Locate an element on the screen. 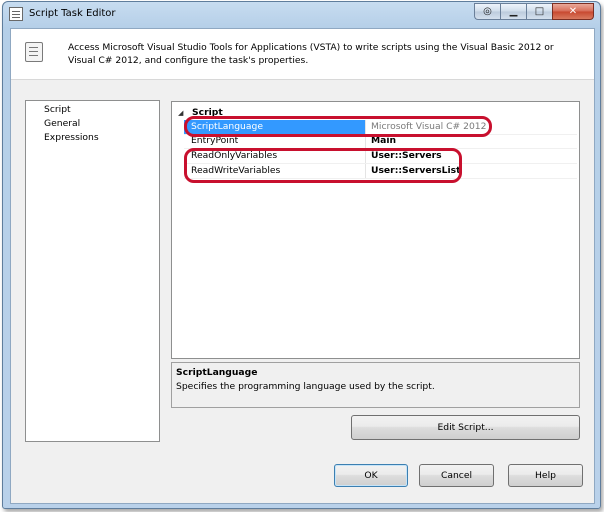  close-icon: ✕ is located at coordinates (573, 11).